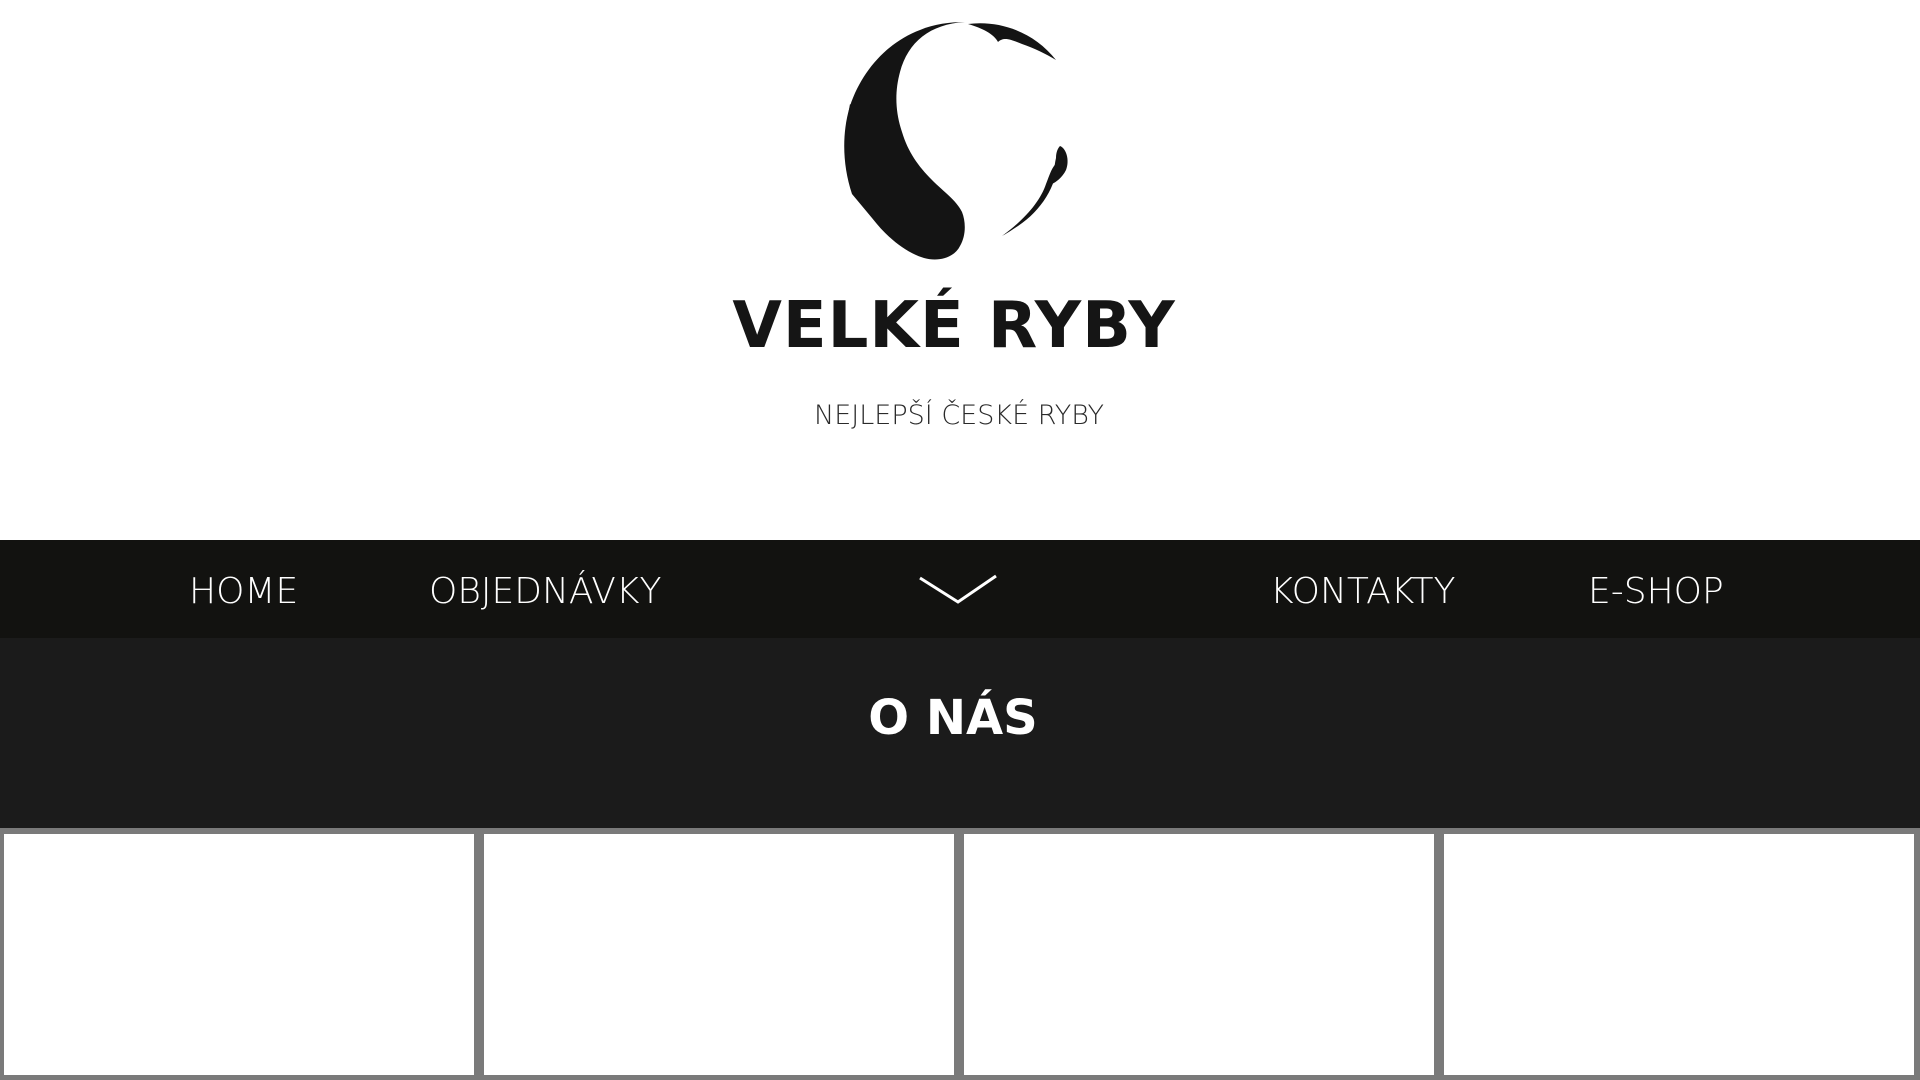  I want to click on section-title: O NÁS, so click(953, 718).